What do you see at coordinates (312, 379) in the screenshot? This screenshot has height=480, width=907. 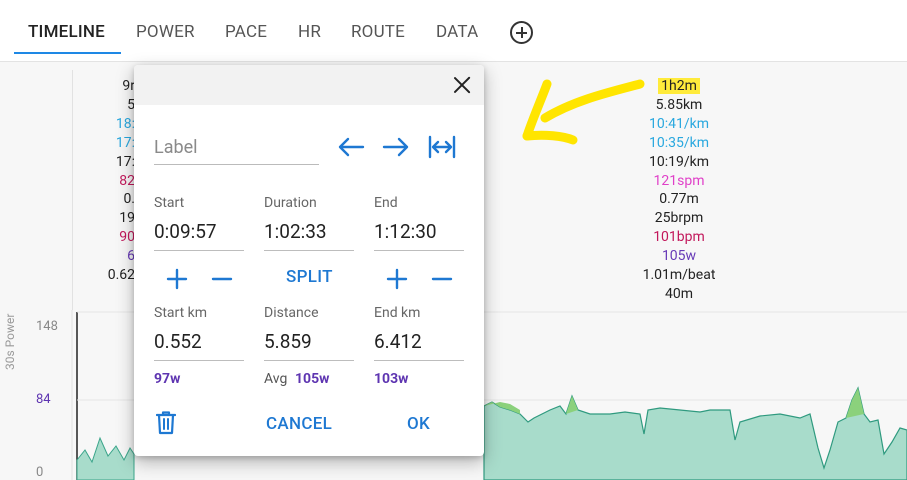 I see `avg-power-value: 105w` at bounding box center [312, 379].